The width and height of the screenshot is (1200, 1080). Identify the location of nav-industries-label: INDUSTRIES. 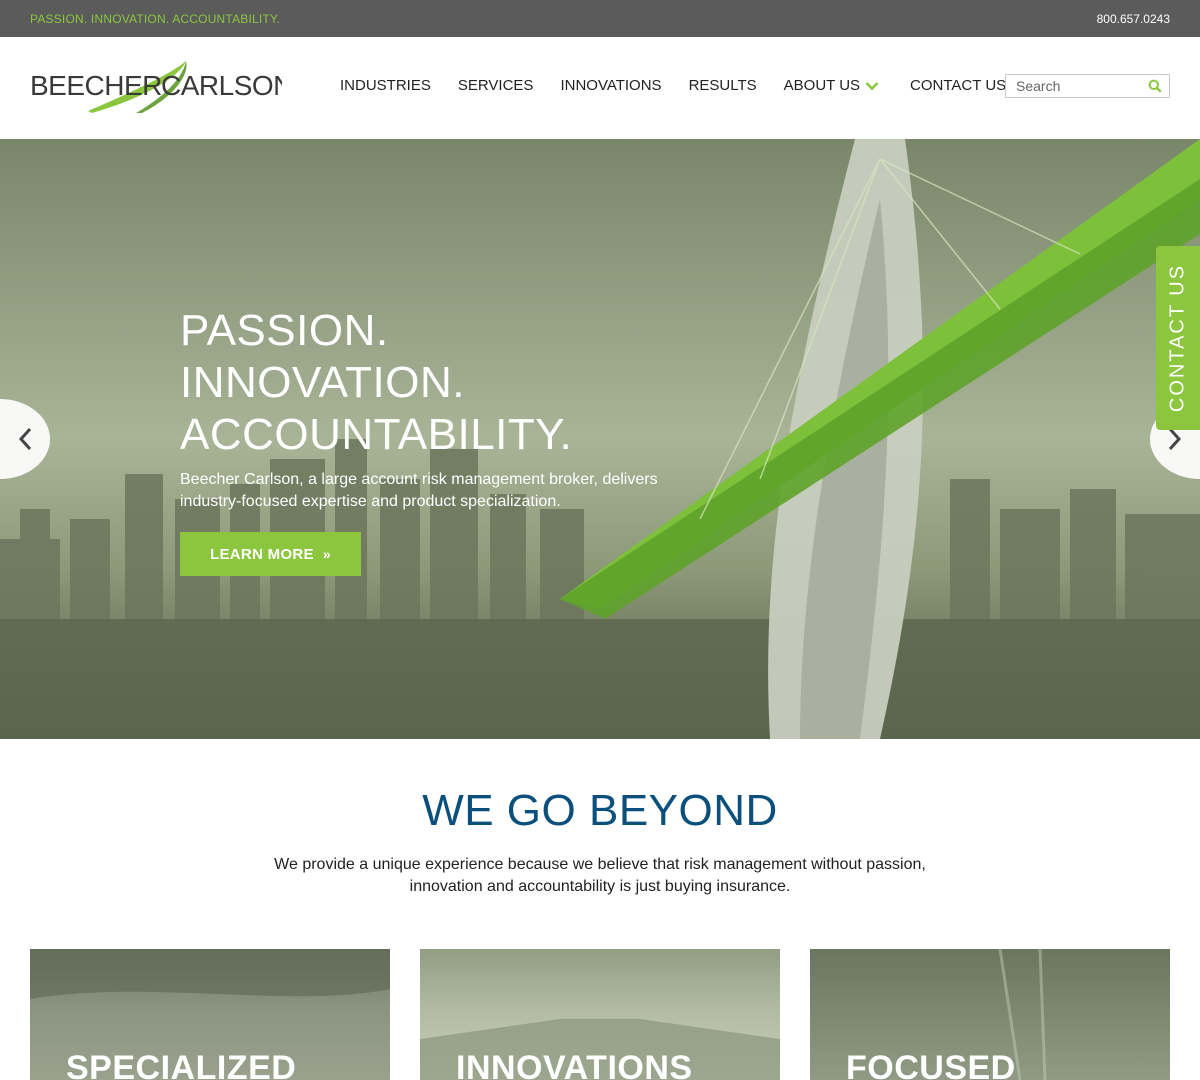
(385, 85).